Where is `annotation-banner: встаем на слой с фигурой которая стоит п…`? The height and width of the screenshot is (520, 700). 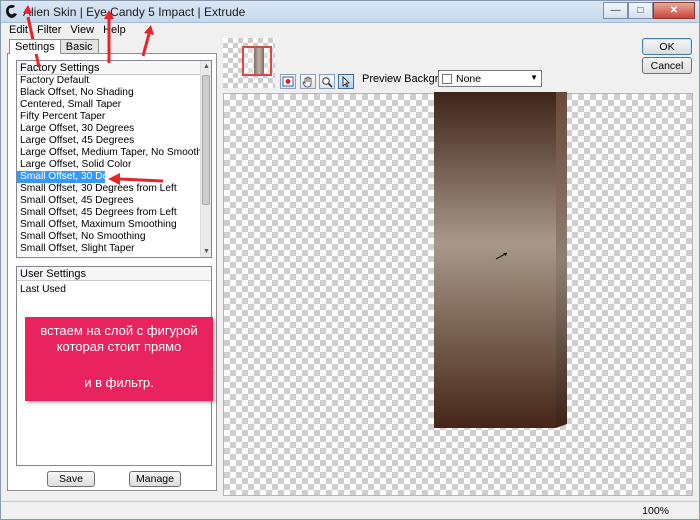 annotation-banner: встаем на слой с фигурой которая стоит п… is located at coordinates (119, 344).